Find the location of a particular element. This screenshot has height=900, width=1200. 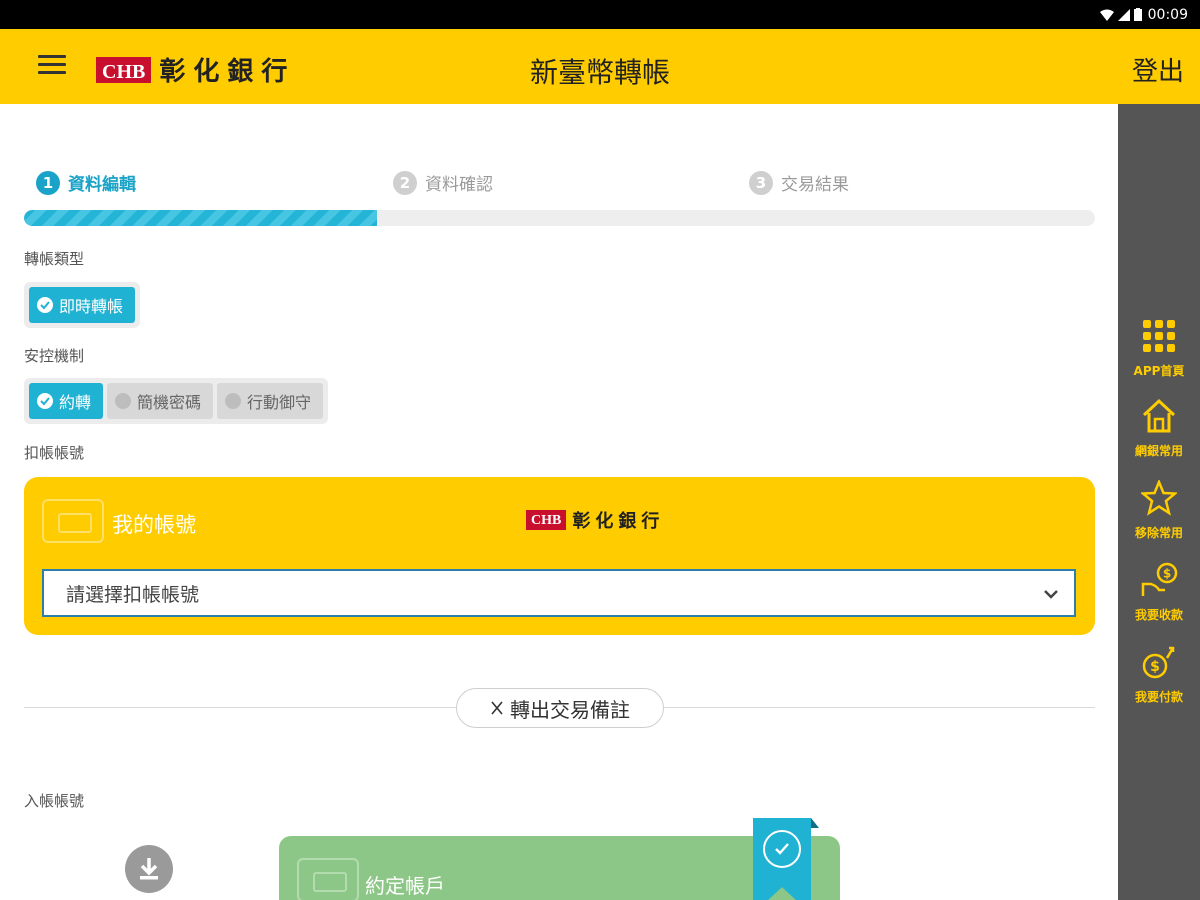

step-number: 1 is located at coordinates (48, 182).